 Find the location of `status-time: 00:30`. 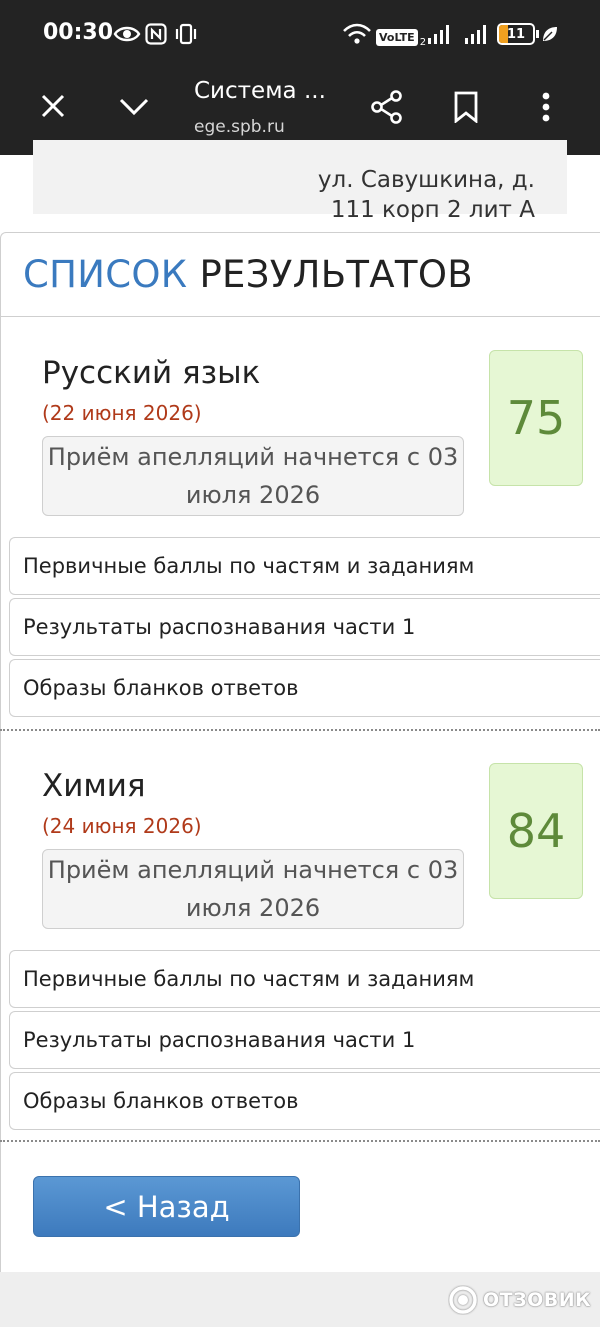

status-time: 00:30 is located at coordinates (78, 32).